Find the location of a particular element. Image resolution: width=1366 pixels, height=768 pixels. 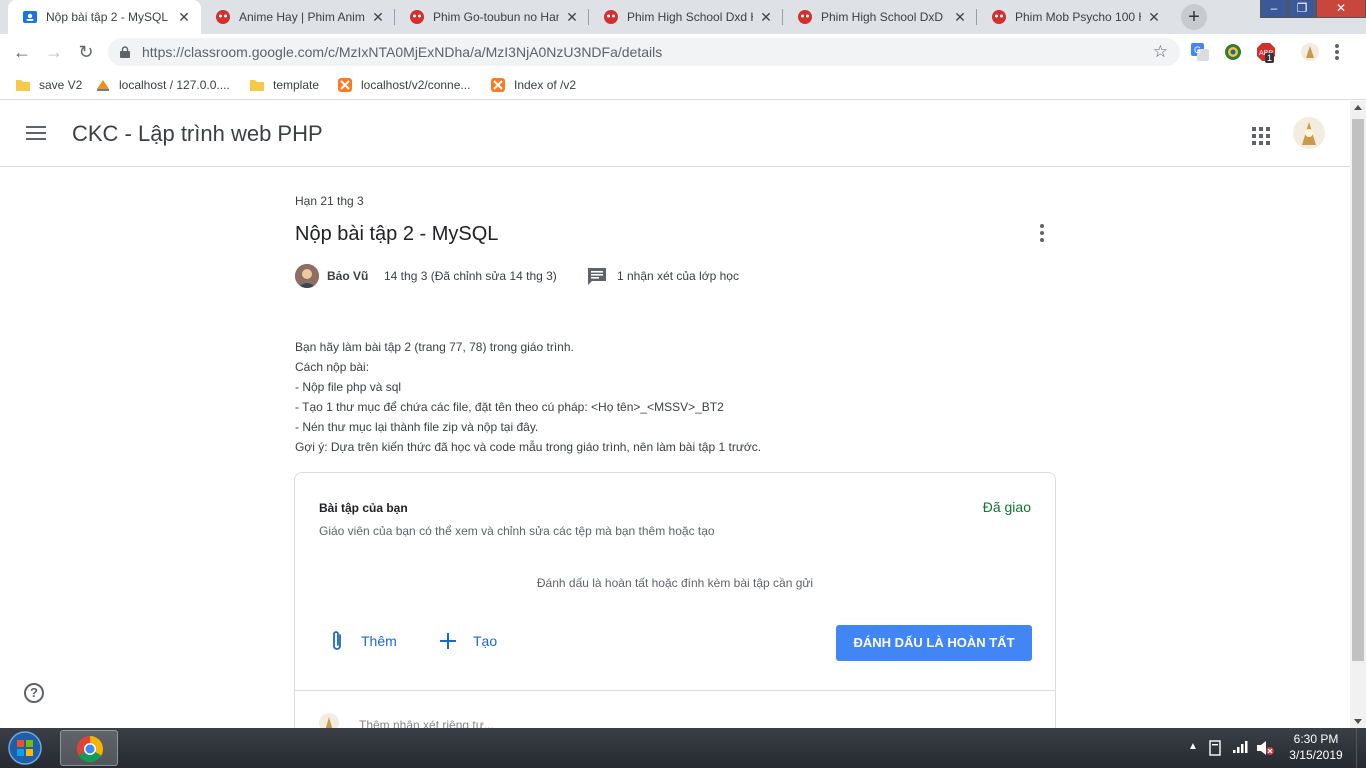

bookmark-star-icon: ☆ is located at coordinates (1160, 52).